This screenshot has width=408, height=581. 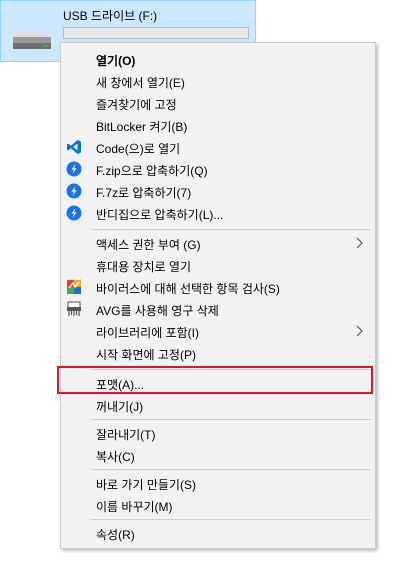 I want to click on menu-item-open-with-code: Code(으)로 열기, so click(x=218, y=147).